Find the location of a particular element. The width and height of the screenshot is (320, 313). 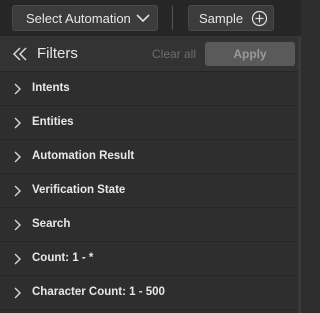

filter-row-search: Search is located at coordinates (149, 225).